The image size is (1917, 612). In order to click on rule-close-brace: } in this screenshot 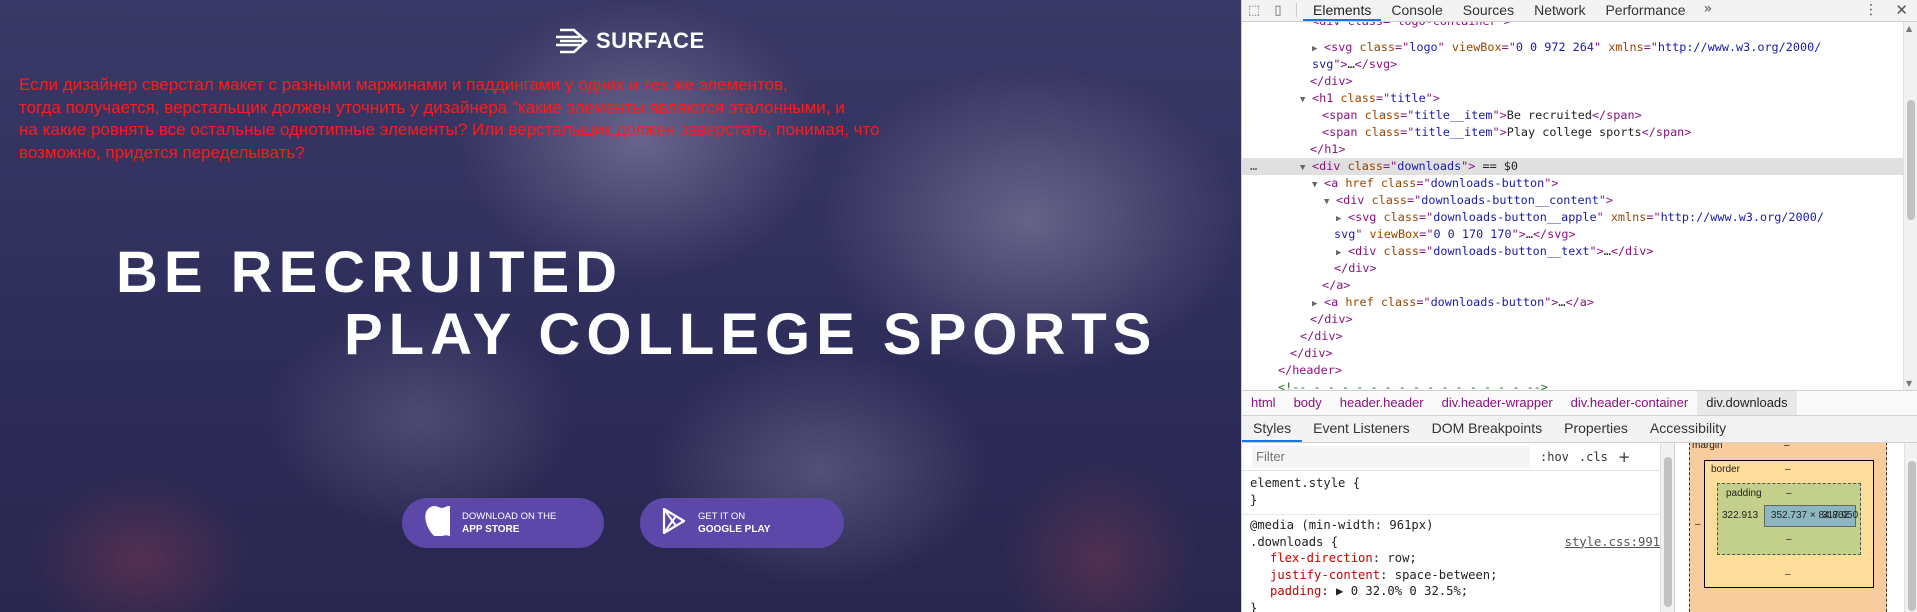, I will do `click(1254, 606)`.